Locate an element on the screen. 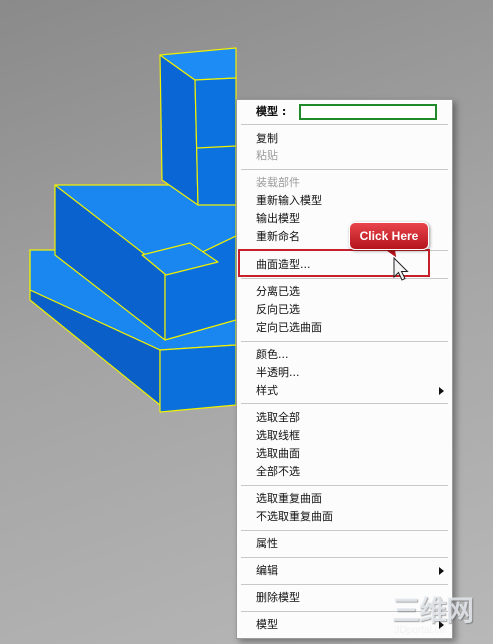 The image size is (493, 644). menu-item-edit: 编辑 is located at coordinates (267, 571).